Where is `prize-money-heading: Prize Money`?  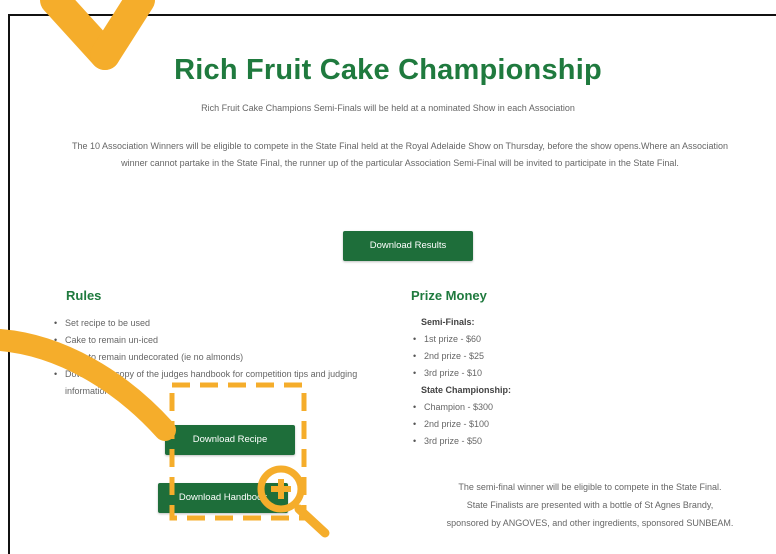 prize-money-heading: Prize Money is located at coordinates (449, 295).